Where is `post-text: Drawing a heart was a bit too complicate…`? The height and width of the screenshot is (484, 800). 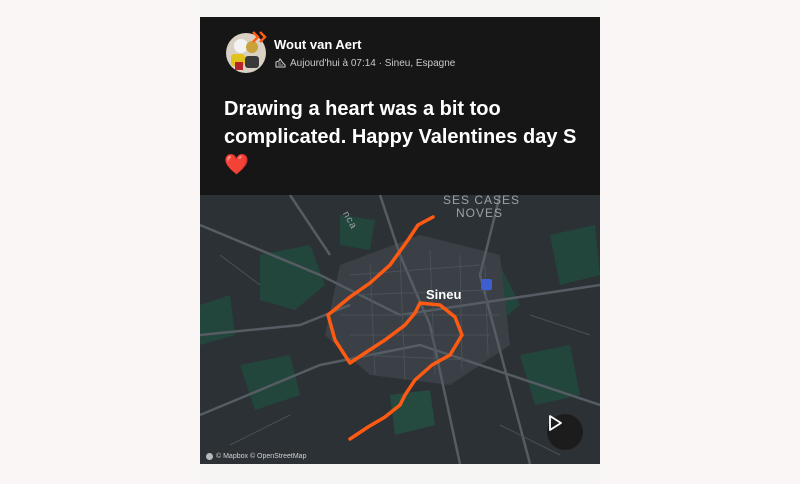 post-text: Drawing a heart was a bit too complicate… is located at coordinates (404, 137).